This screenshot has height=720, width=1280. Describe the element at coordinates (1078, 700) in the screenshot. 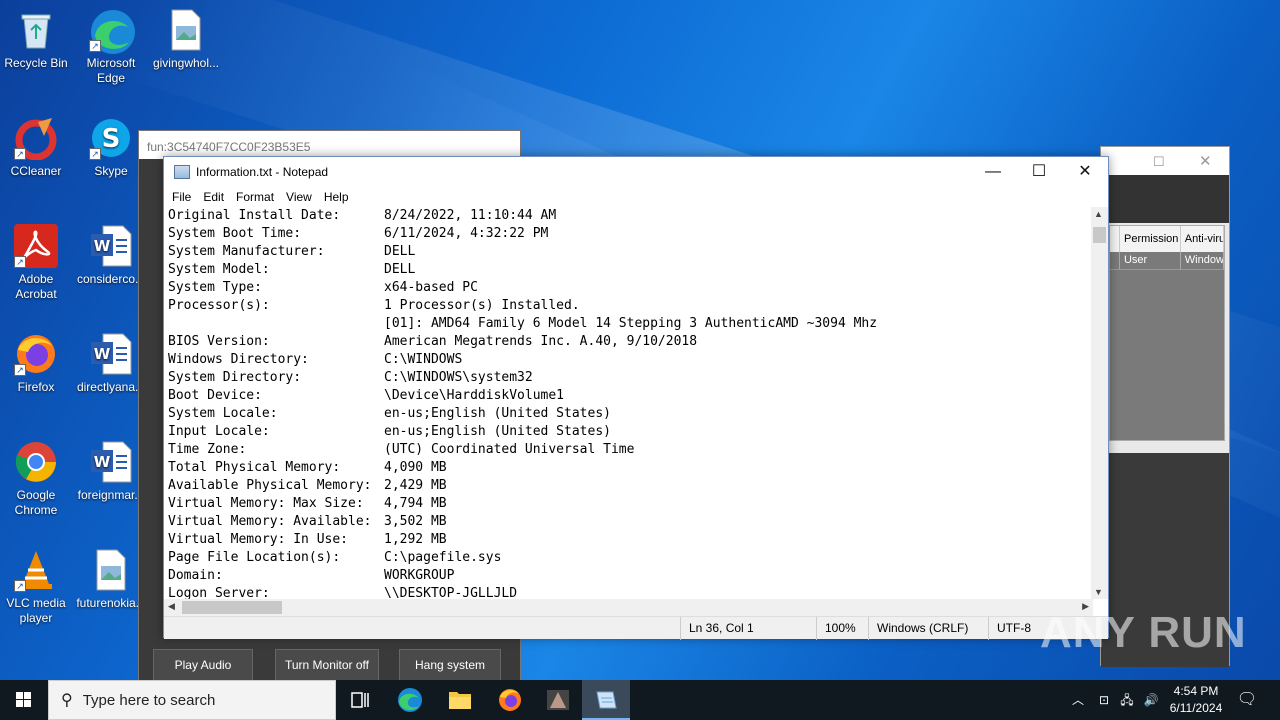

I see `show-hidden-icons-chevron-up-icon: ︿` at that location.